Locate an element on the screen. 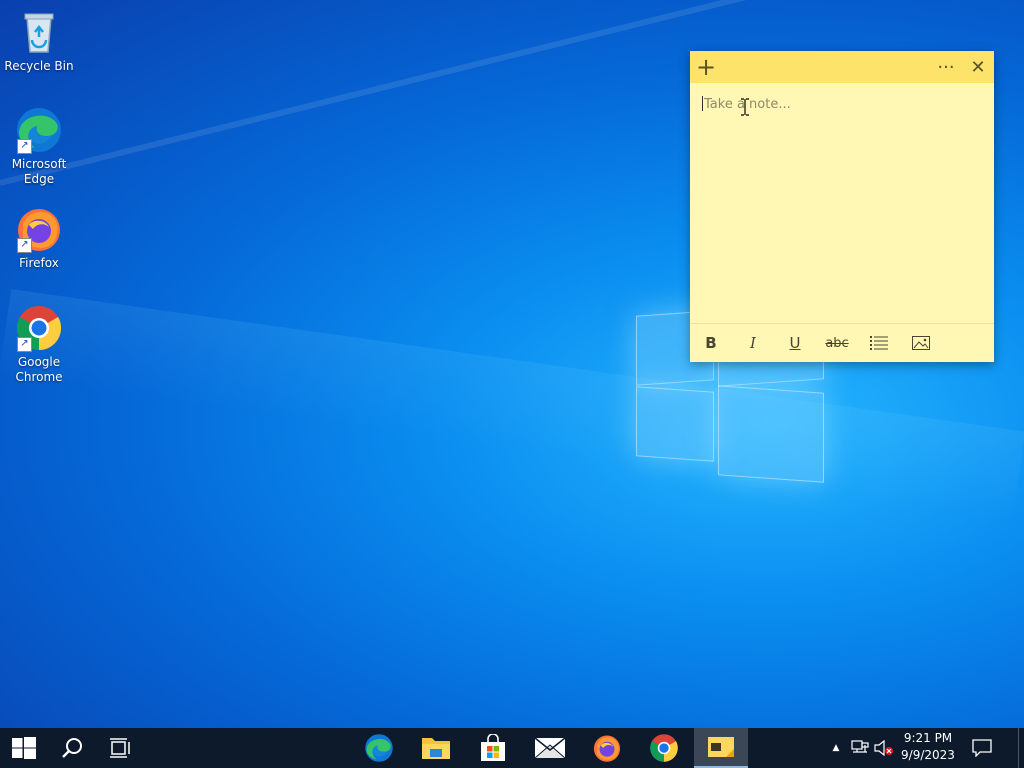 This screenshot has width=1024, height=768. taskbar-edge is located at coordinates (379, 748).